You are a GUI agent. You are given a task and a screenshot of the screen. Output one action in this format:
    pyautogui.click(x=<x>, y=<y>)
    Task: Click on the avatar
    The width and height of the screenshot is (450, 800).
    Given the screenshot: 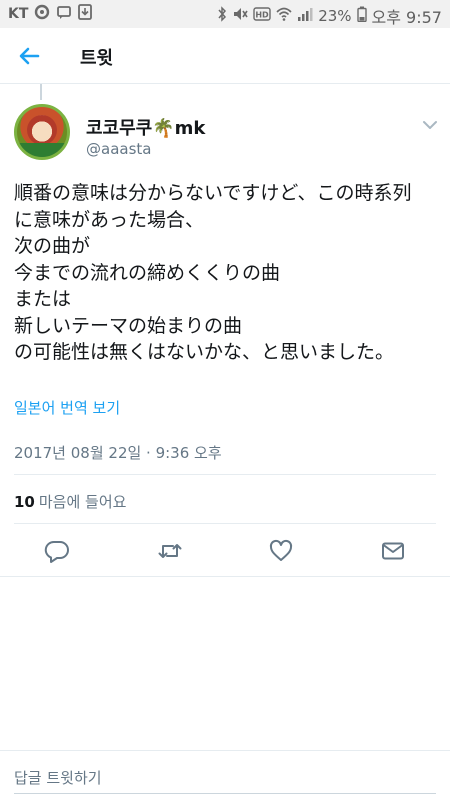 What is the action you would take?
    pyautogui.click(x=42, y=132)
    